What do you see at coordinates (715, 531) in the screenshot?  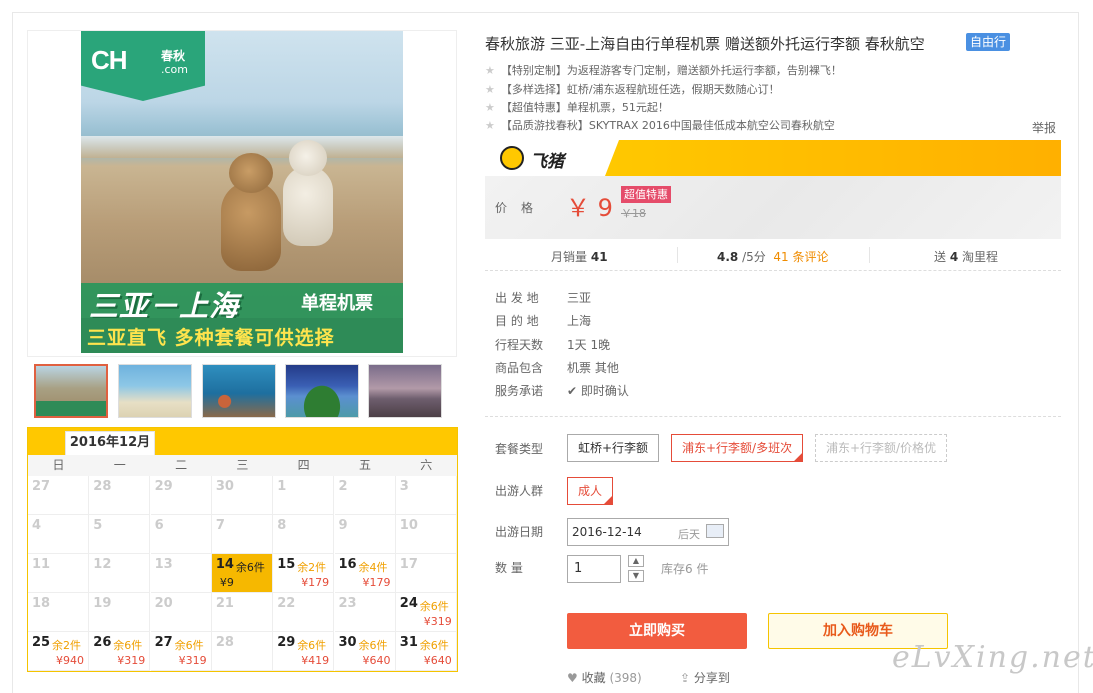 I see `calendar-icon` at bounding box center [715, 531].